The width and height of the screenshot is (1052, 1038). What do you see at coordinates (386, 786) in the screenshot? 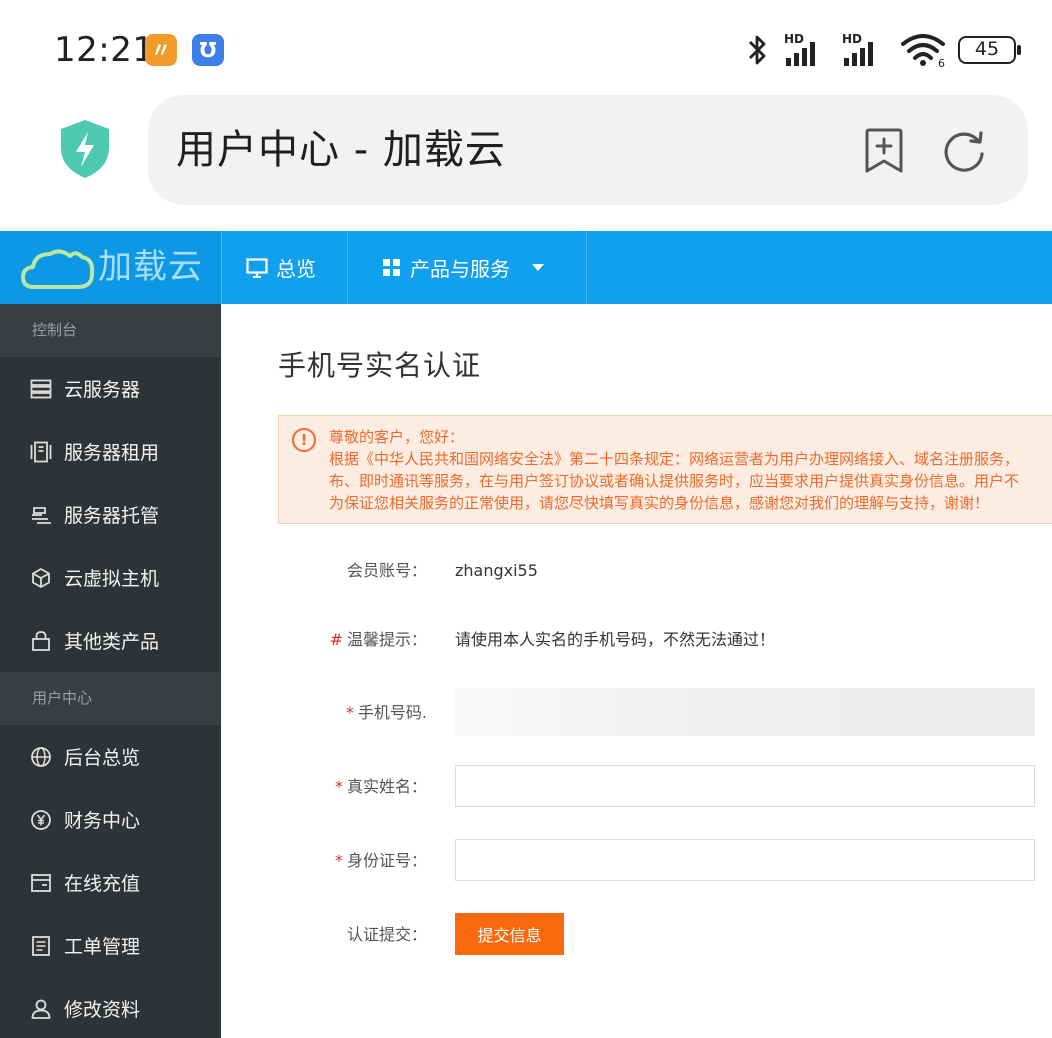
I see `name-label: 真实姓名：` at bounding box center [386, 786].